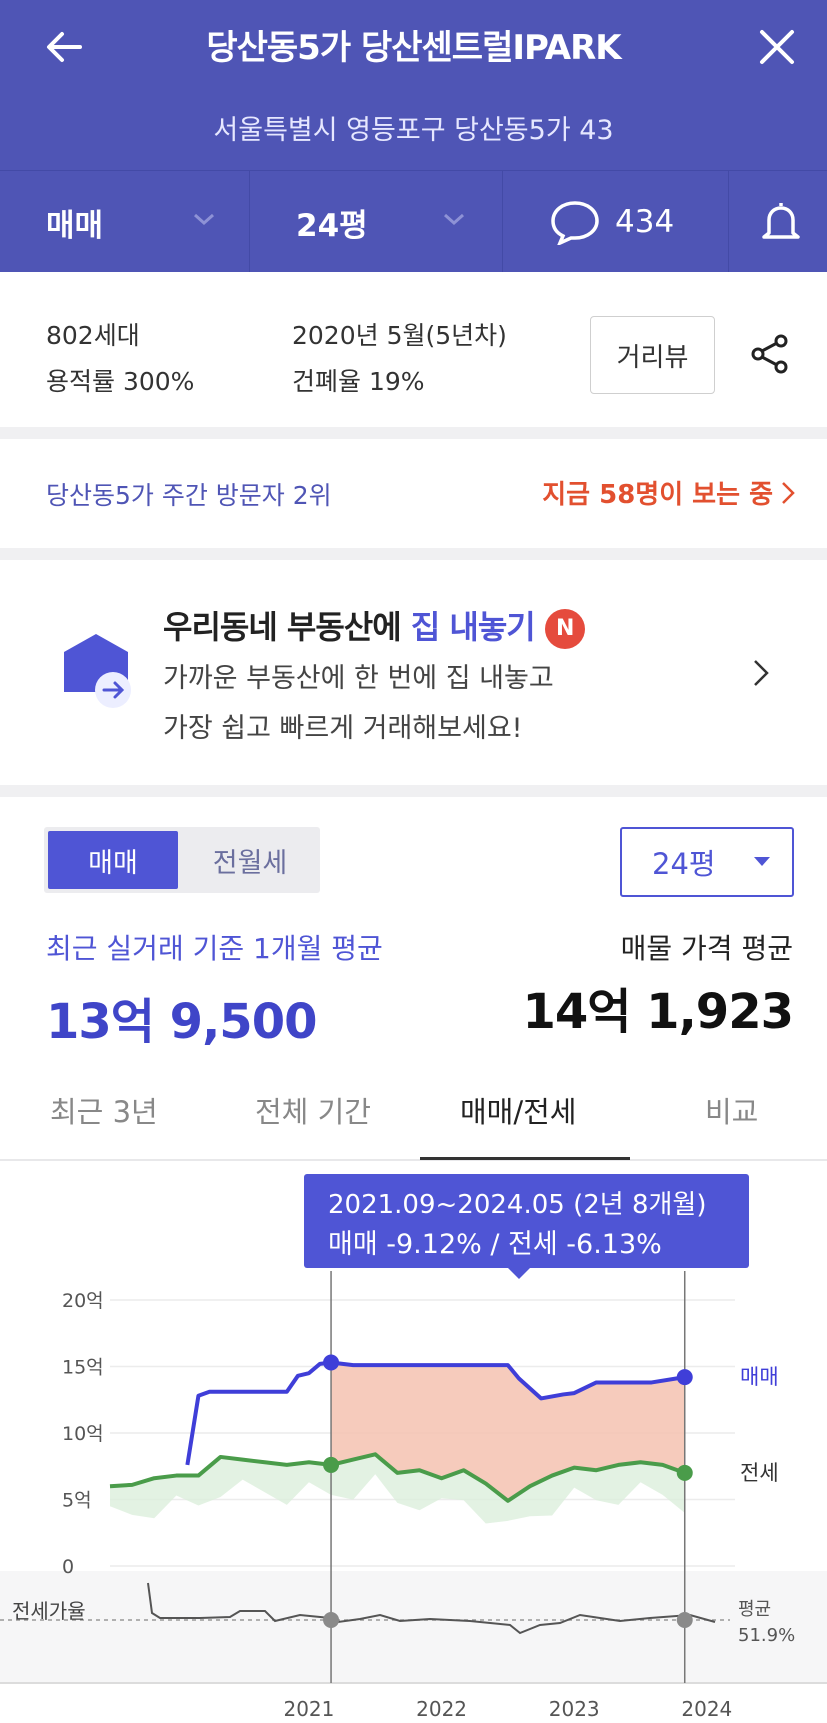 This screenshot has height=1723, width=827. Describe the element at coordinates (376, 222) in the screenshot. I see `size-dropdown: 24평` at that location.